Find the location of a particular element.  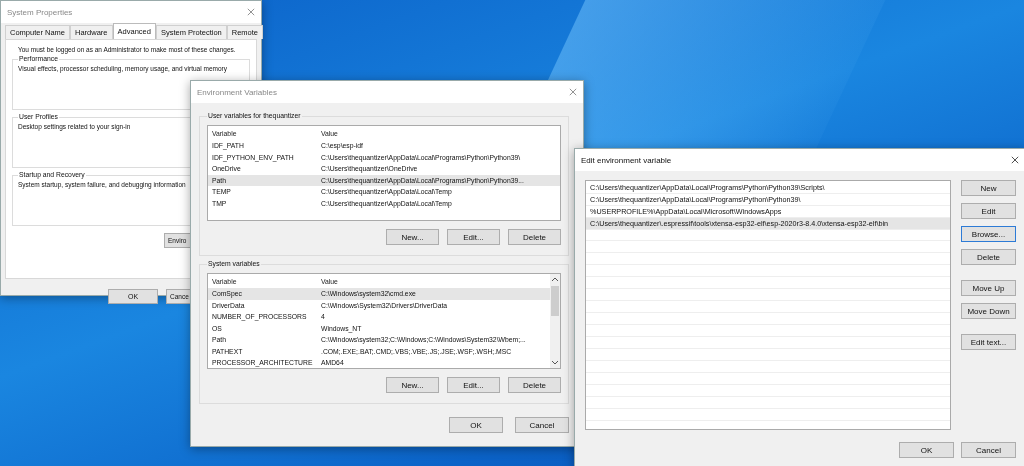

window-title: Environment Variables is located at coordinates (237, 92).